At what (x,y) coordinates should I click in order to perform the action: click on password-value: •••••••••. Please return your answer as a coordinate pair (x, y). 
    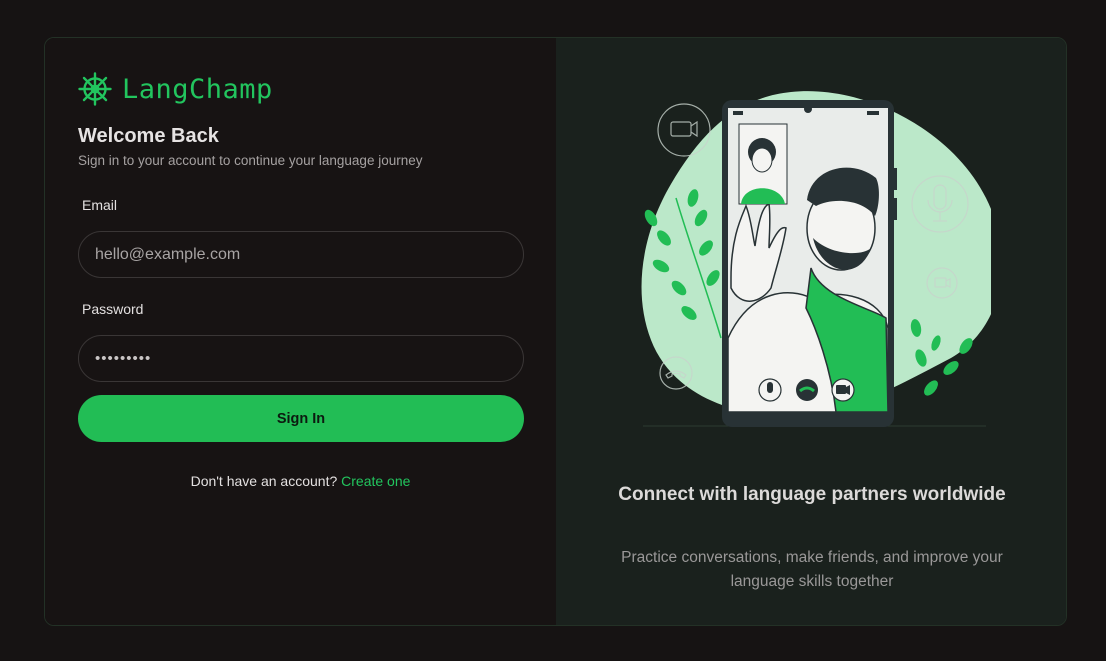
    Looking at the image, I should click on (123, 358).